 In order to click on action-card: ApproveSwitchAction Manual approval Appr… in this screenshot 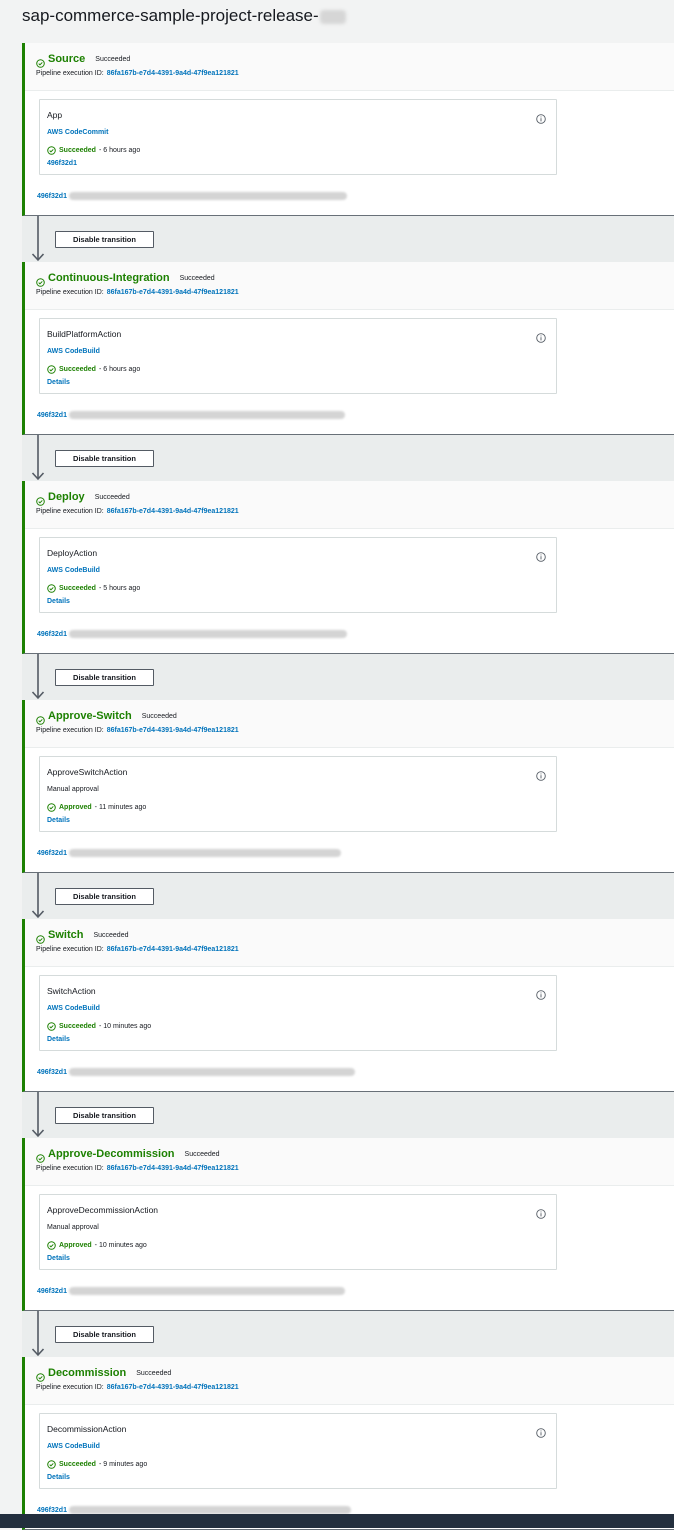, I will do `click(298, 794)`.